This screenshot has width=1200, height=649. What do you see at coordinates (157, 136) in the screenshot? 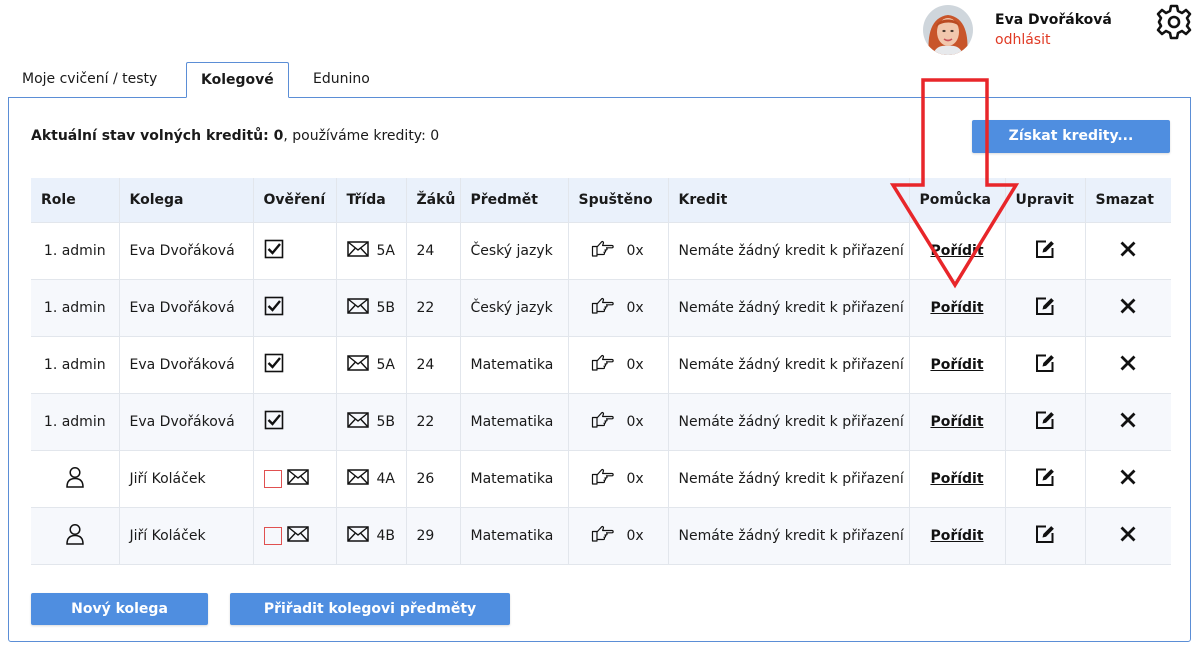
I see `credit-status-bold: Aktuální stav volných kreditů: 0` at bounding box center [157, 136].